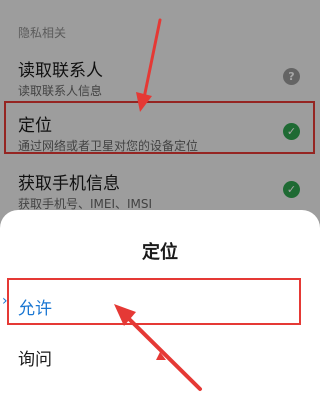 Image resolution: width=320 pixels, height=399 pixels. I want to click on option-ask: 询问, so click(160, 360).